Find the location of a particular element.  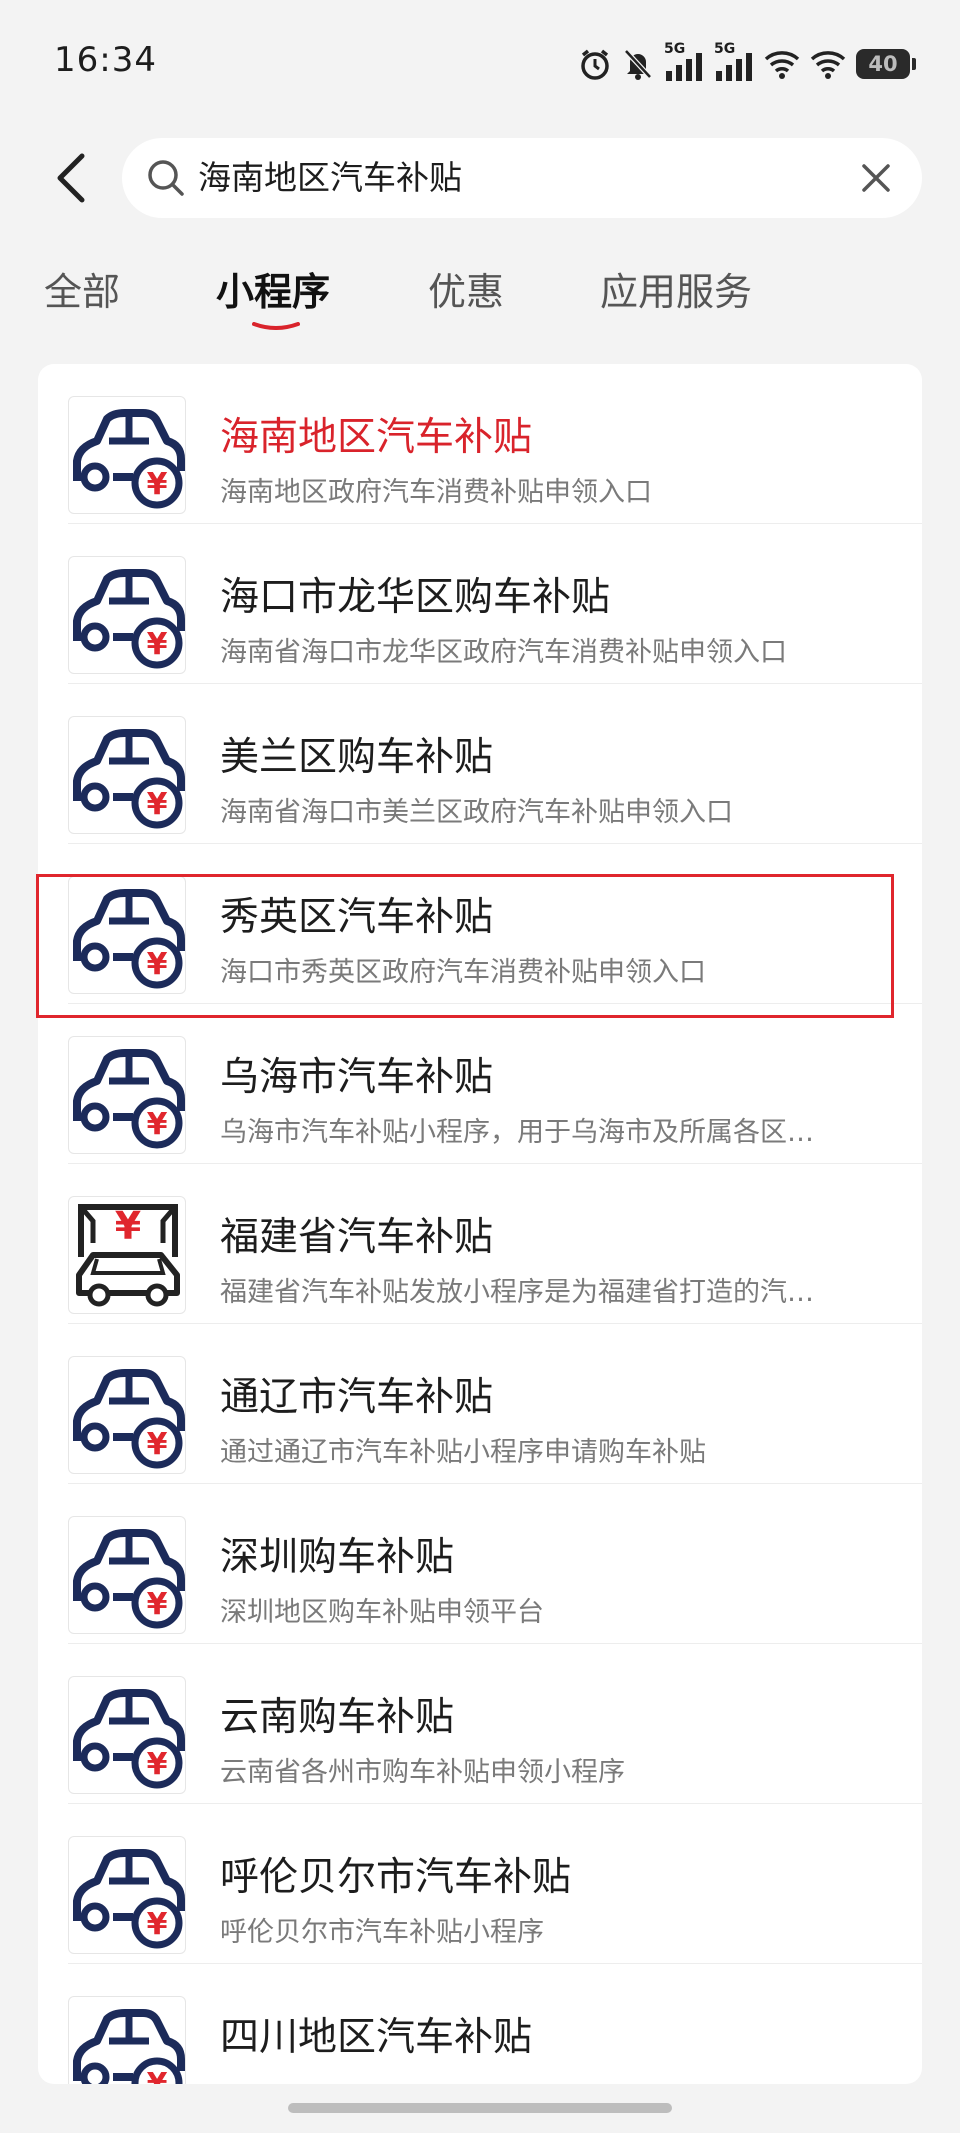

status-bar: 16:34 5G 5G 40 is located at coordinates (480, 55).